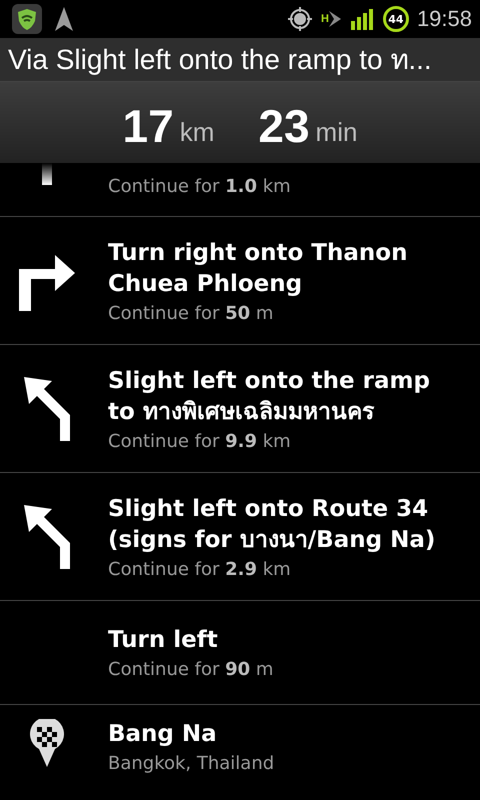 The height and width of the screenshot is (800, 480). What do you see at coordinates (199, 186) in the screenshot?
I see `step-distance: Continue for 1.0 km` at bounding box center [199, 186].